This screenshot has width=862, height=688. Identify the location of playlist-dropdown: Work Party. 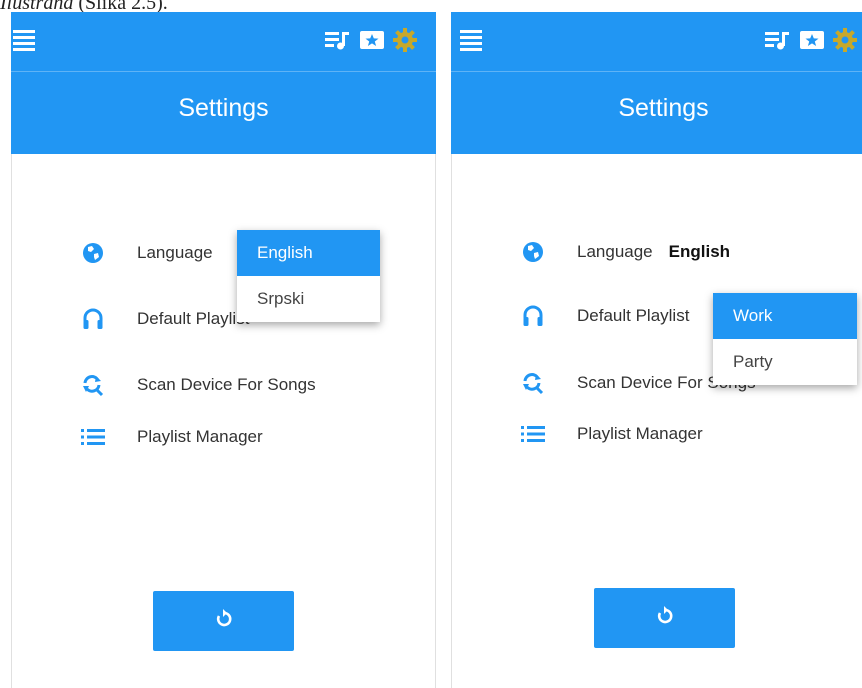
(785, 339).